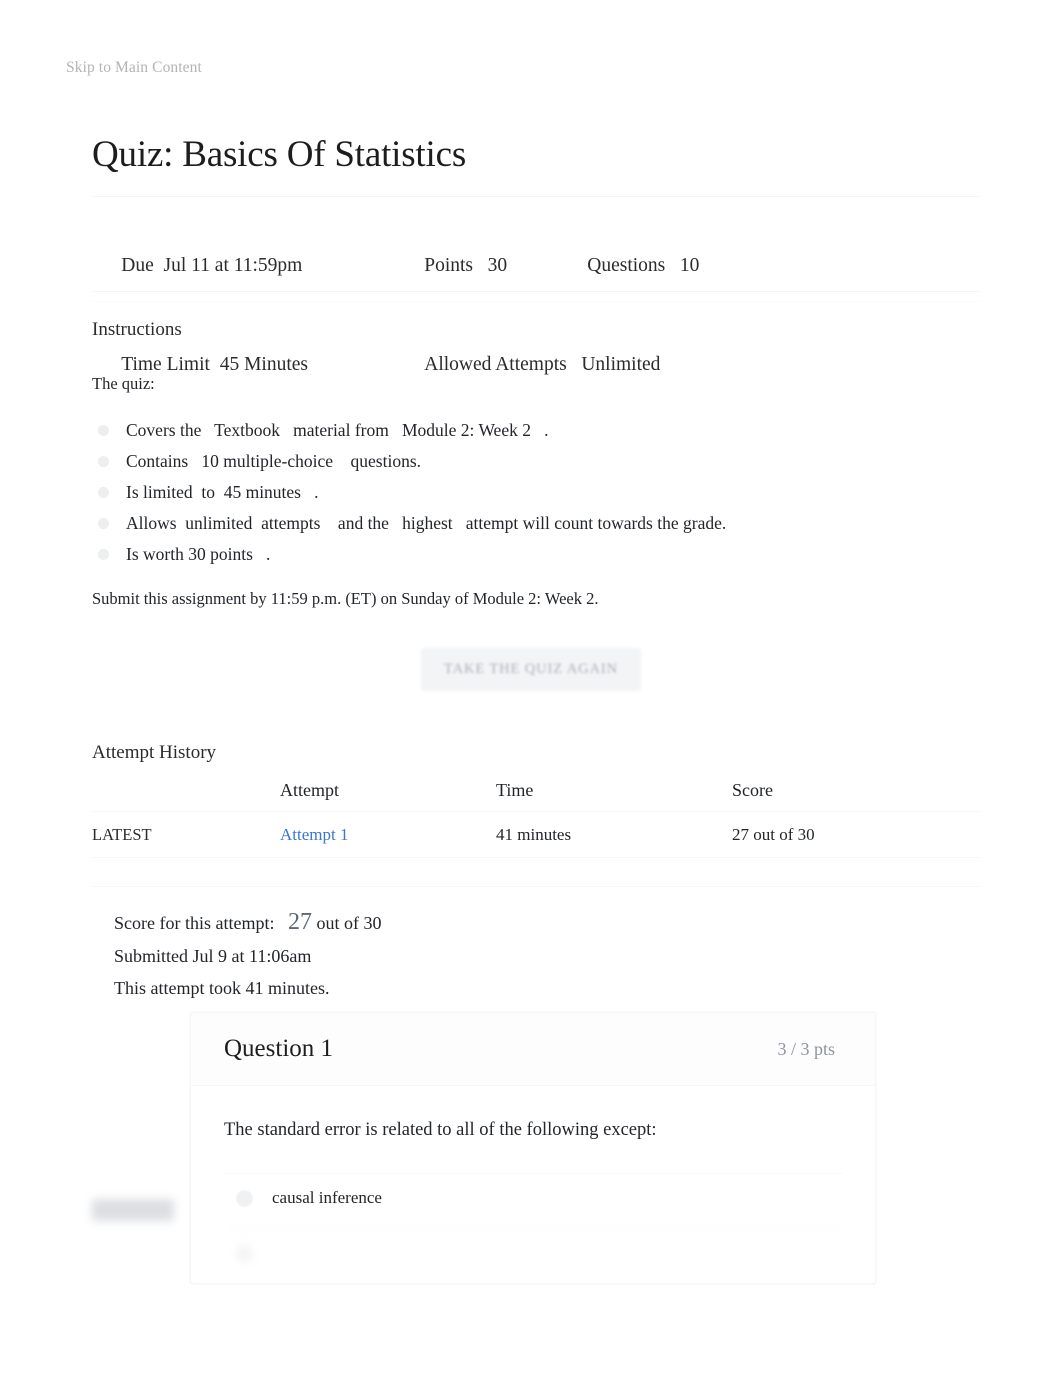 Image resolution: width=1062 pixels, height=1377 pixels. Describe the element at coordinates (856, 834) in the screenshot. I see `cell-score: 27 out of 30` at that location.